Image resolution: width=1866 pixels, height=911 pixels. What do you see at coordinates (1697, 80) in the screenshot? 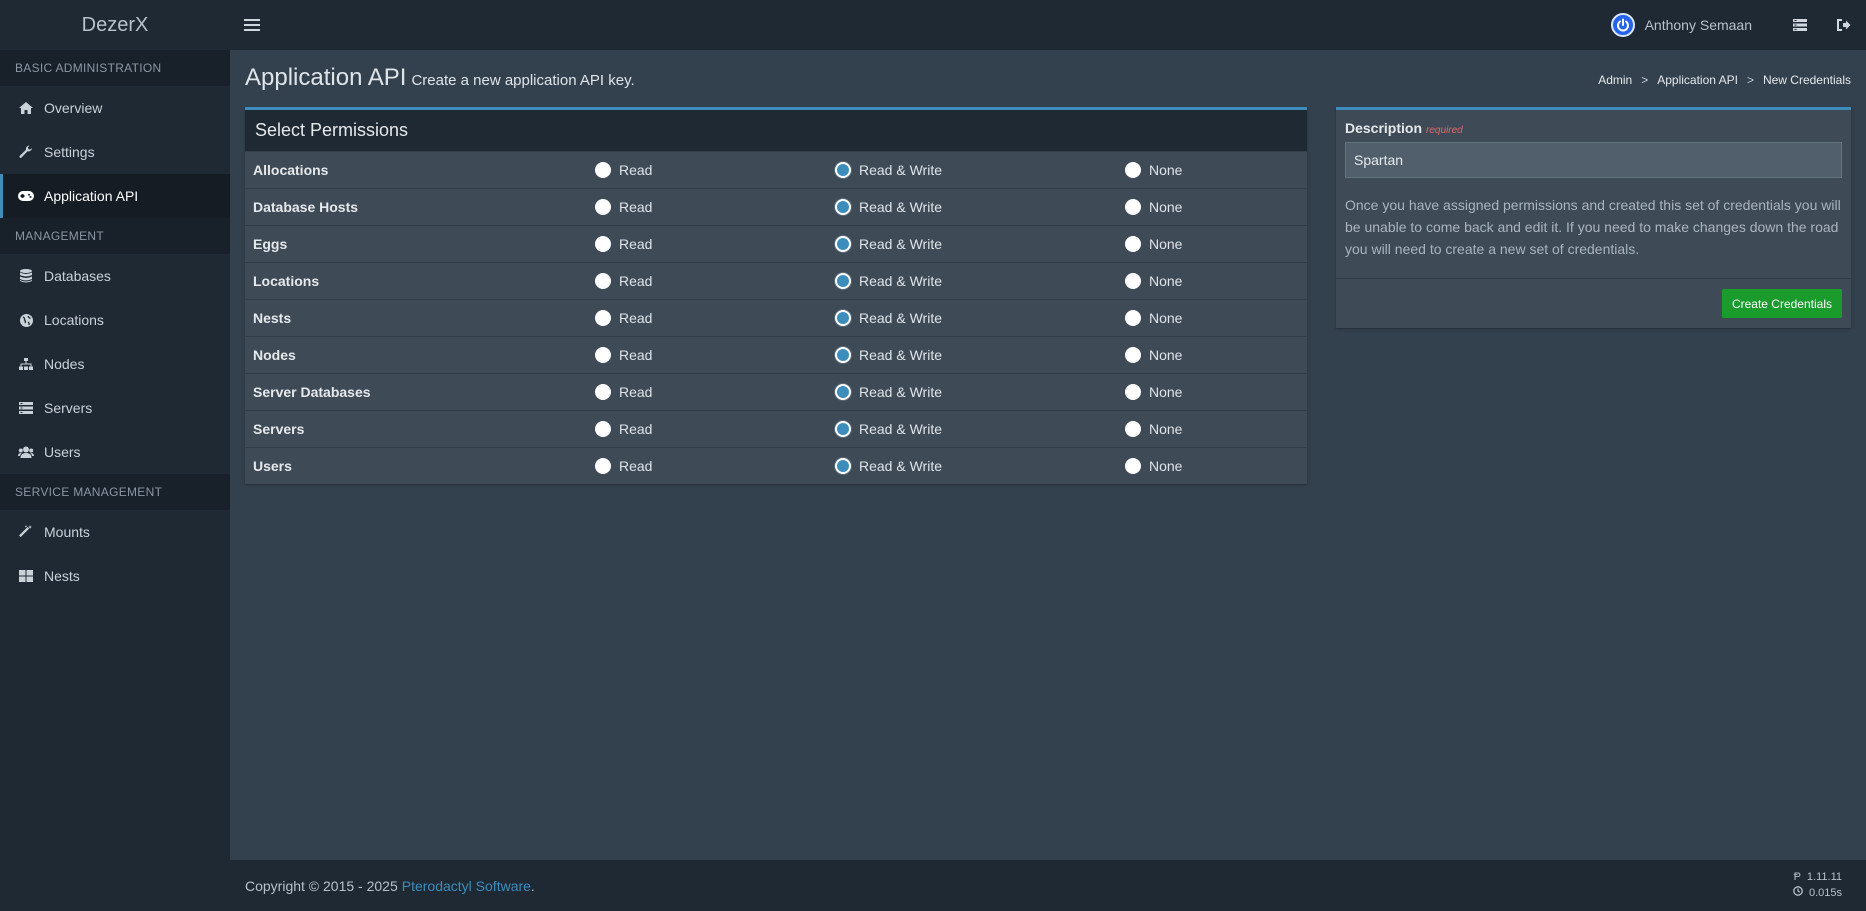
I see `breadcrumb-application-api: Application API` at bounding box center [1697, 80].